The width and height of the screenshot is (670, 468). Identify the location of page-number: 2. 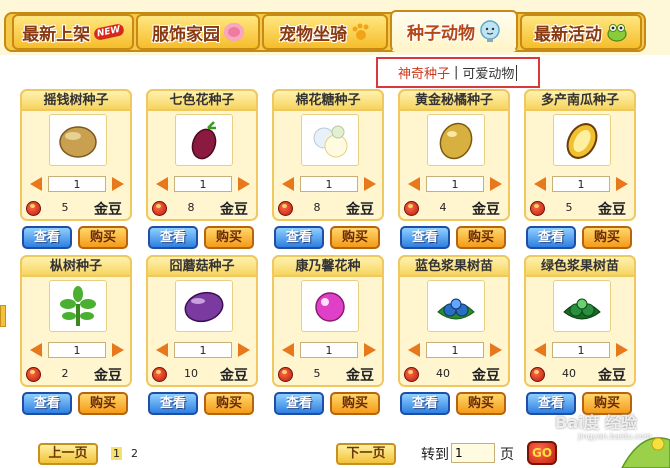
(134, 453).